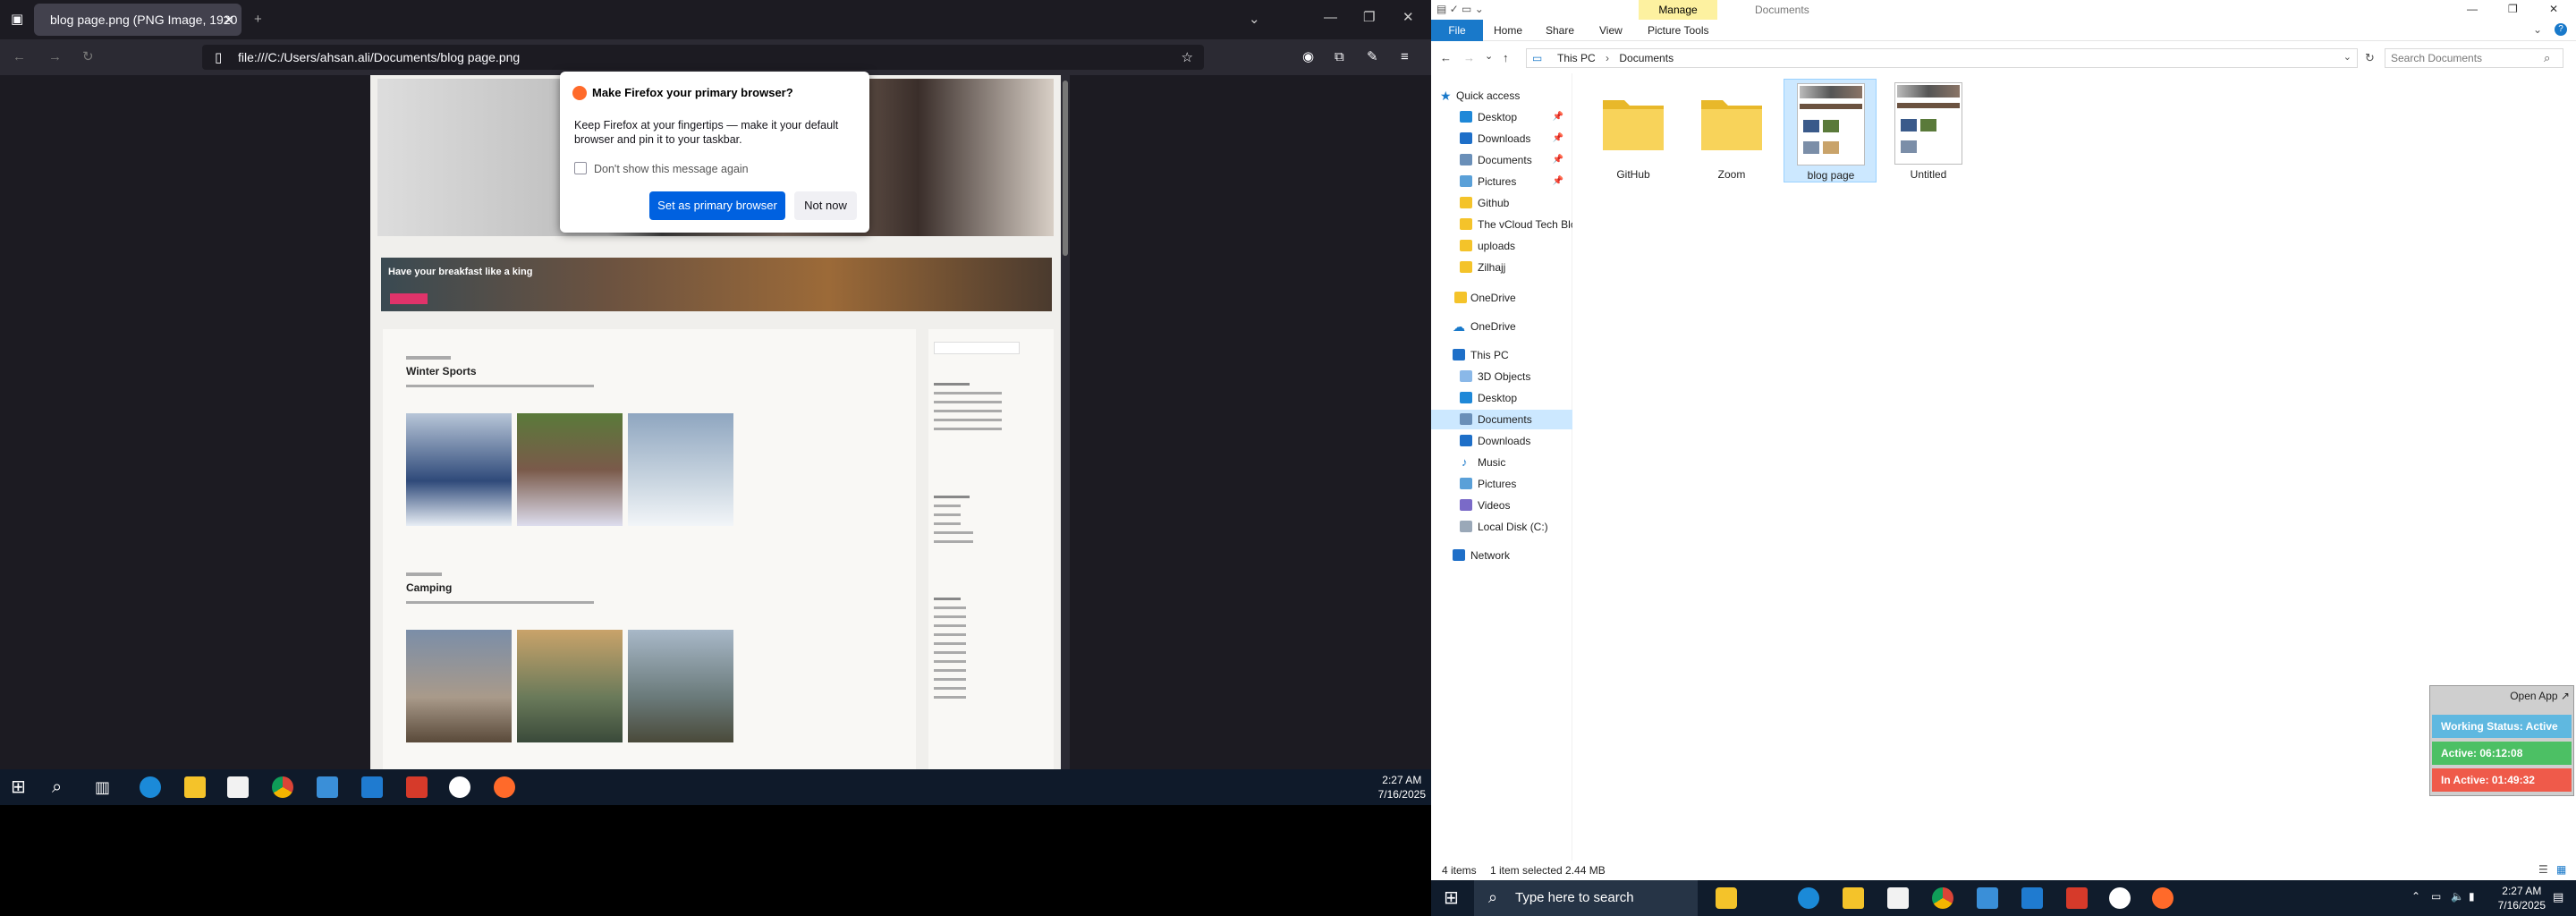  What do you see at coordinates (1501, 419) in the screenshot?
I see `nav-pc-documents: Documents` at bounding box center [1501, 419].